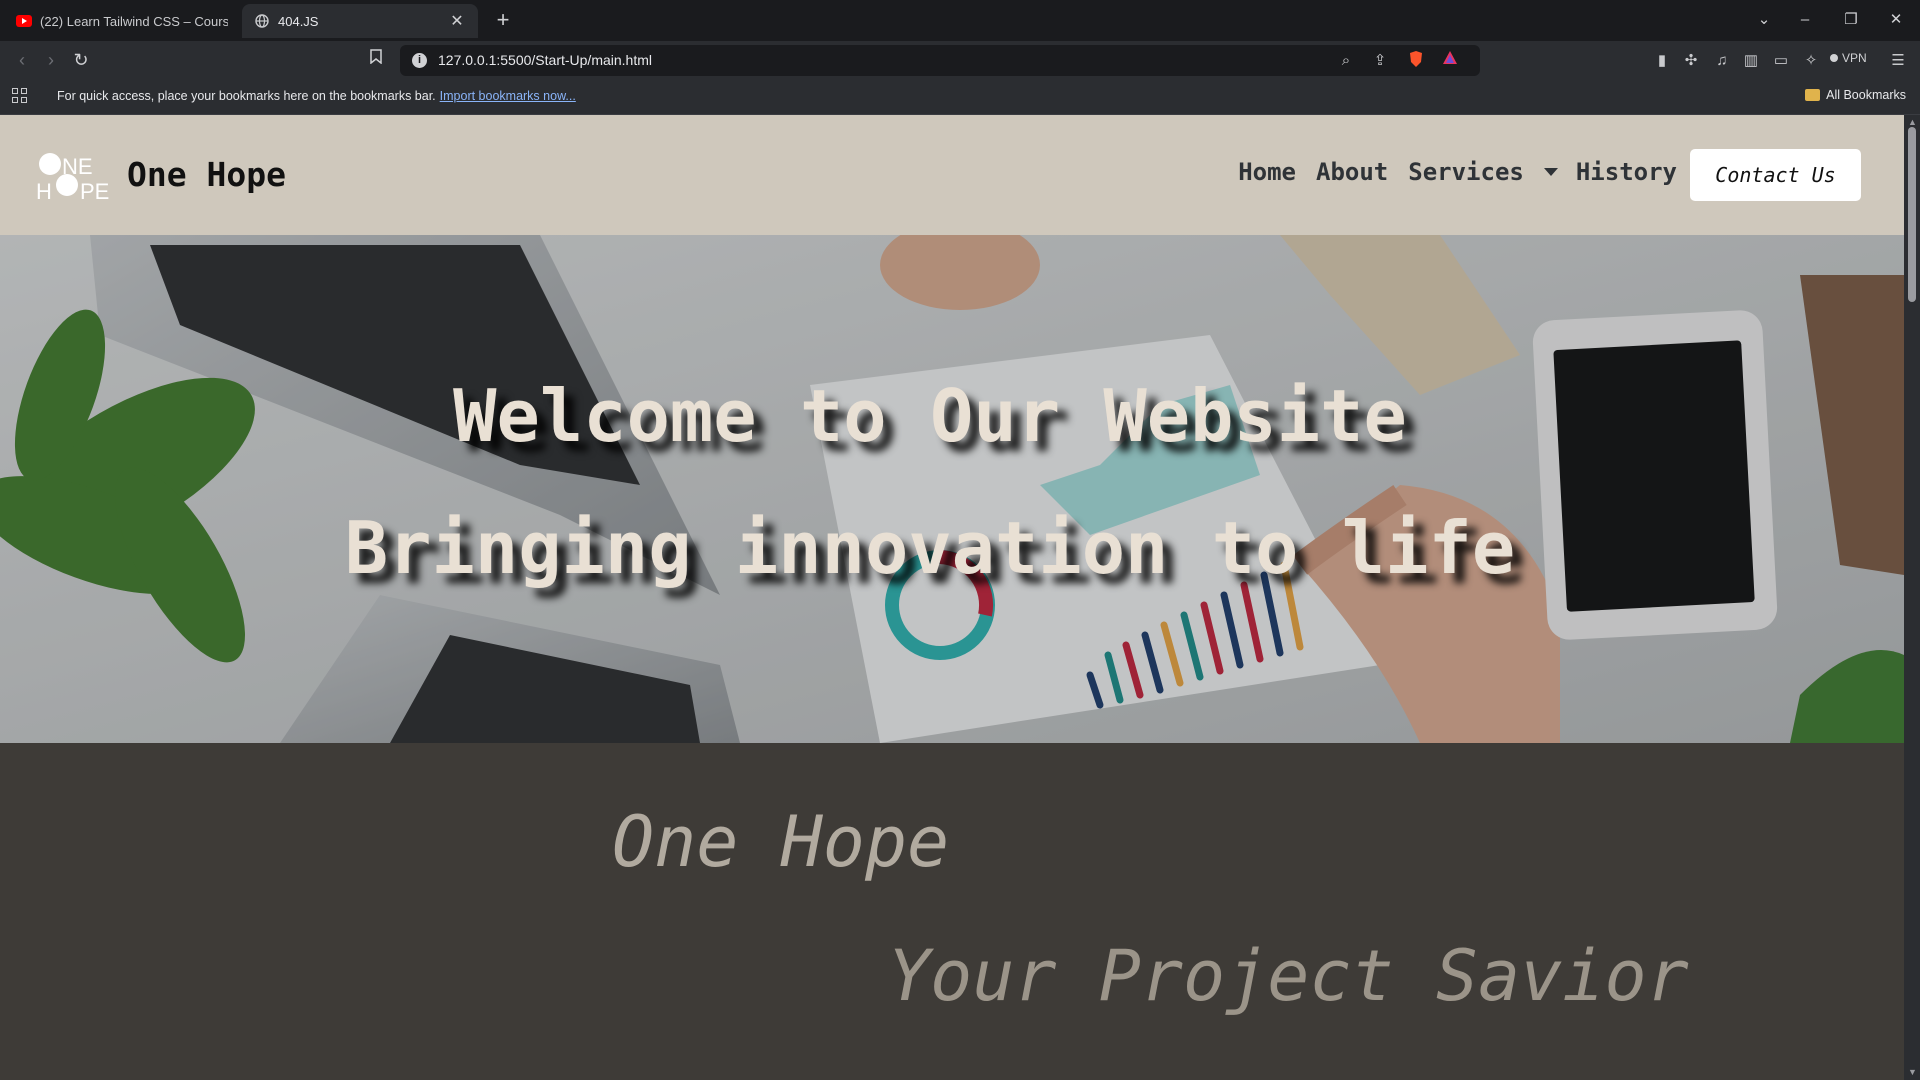 This screenshot has height=1080, width=1920. What do you see at coordinates (22, 60) in the screenshot?
I see `back-button: ‹` at bounding box center [22, 60].